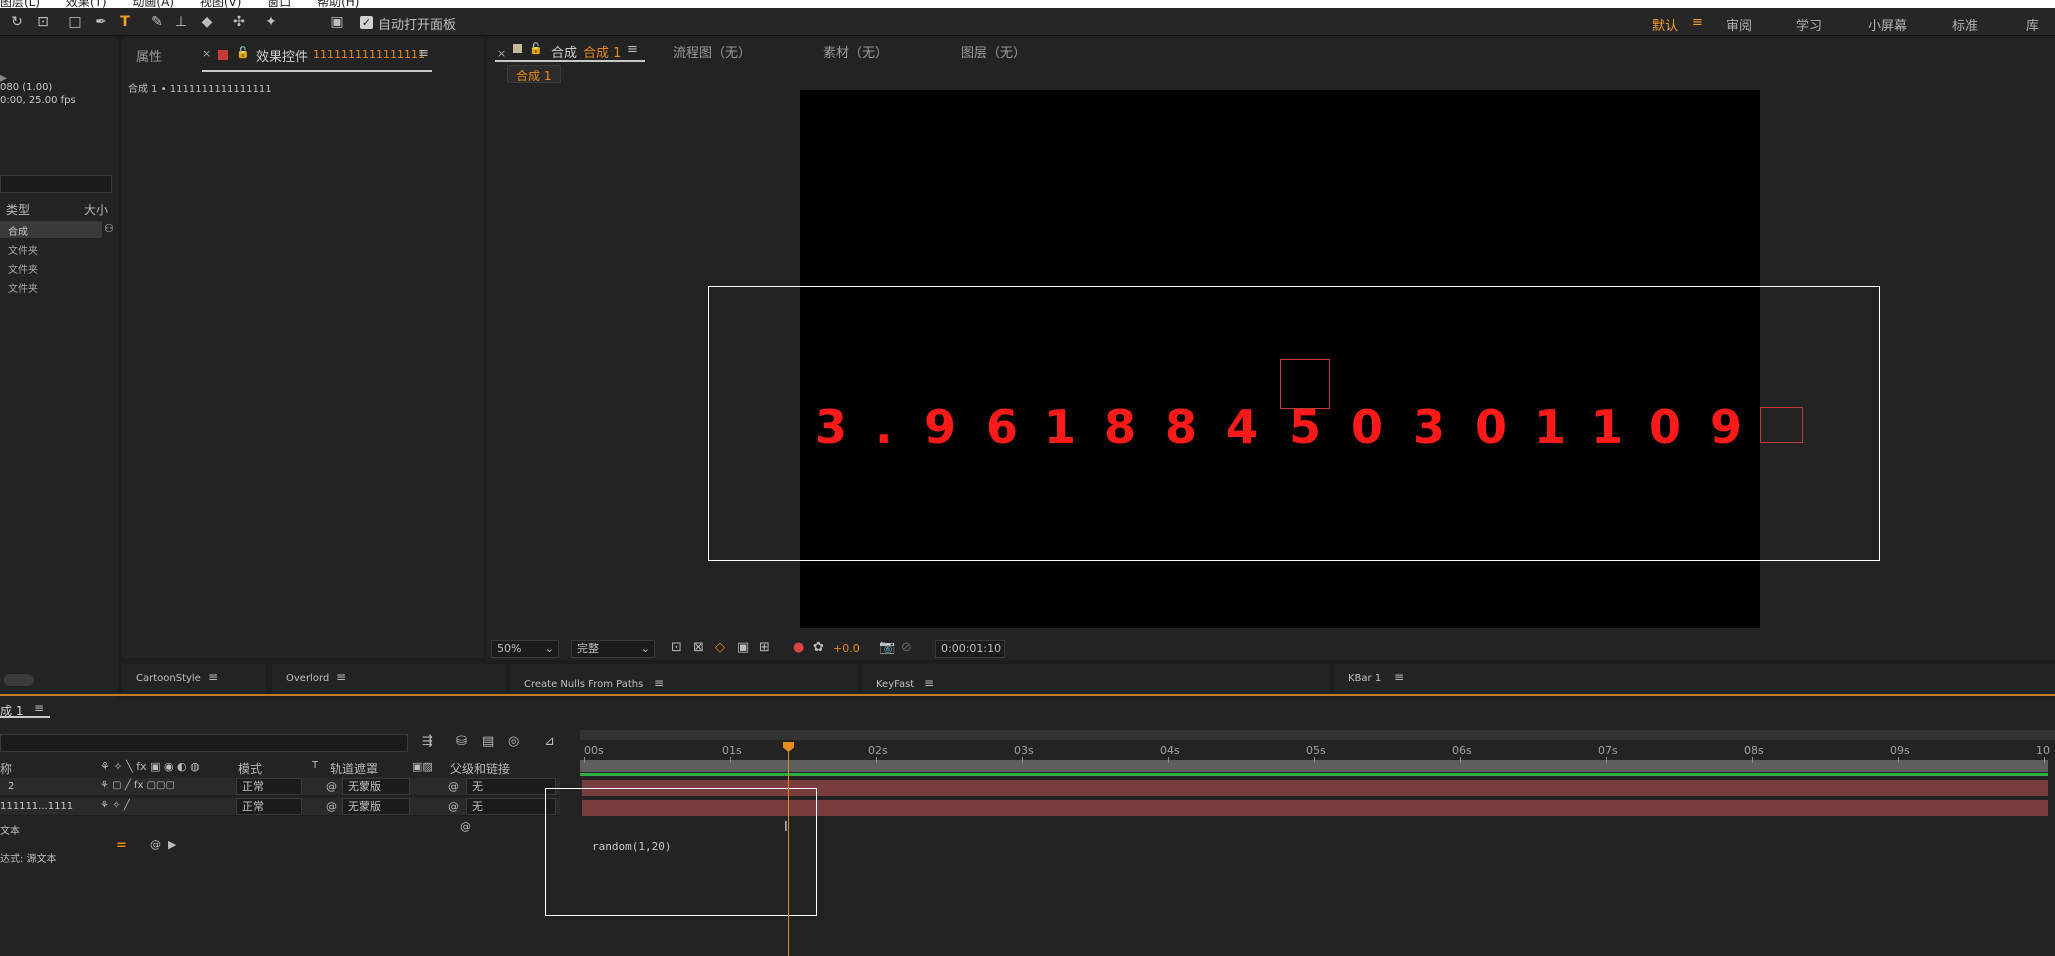 Image resolution: width=2055 pixels, height=956 pixels. What do you see at coordinates (698, 647) in the screenshot?
I see `transparency-grid-icon: ⊠` at bounding box center [698, 647].